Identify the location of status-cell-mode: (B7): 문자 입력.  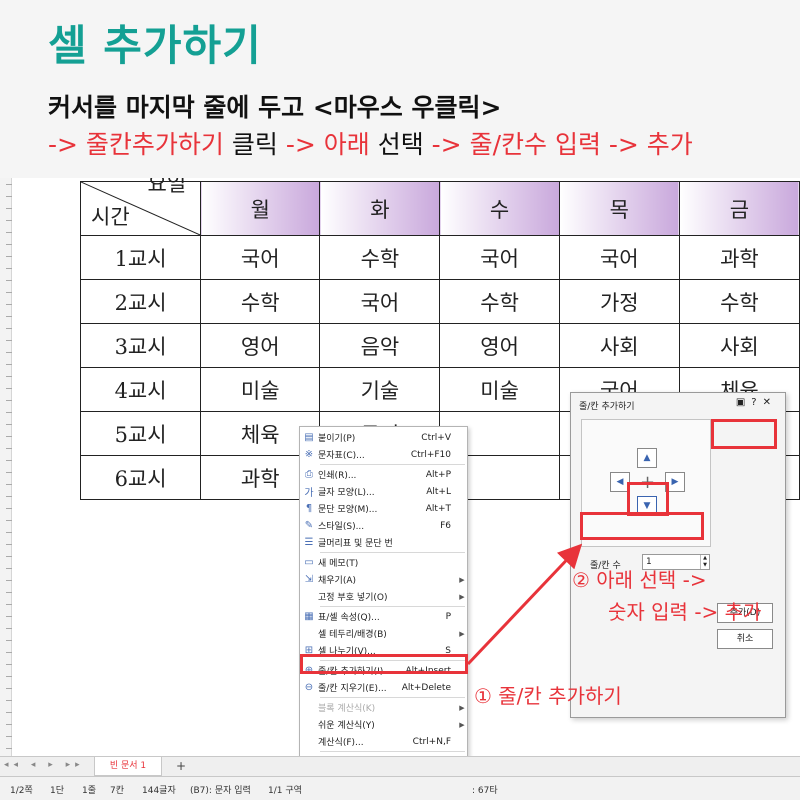
(220, 791).